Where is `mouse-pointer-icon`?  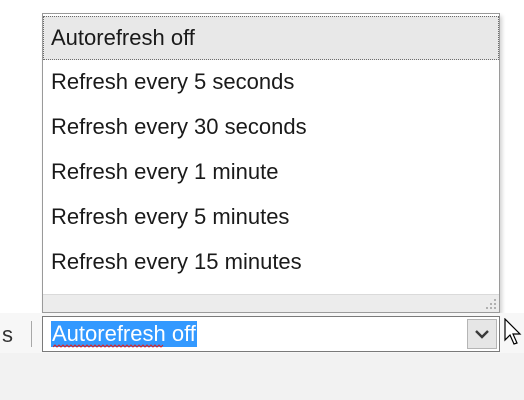
mouse-pointer-icon is located at coordinates (513, 331).